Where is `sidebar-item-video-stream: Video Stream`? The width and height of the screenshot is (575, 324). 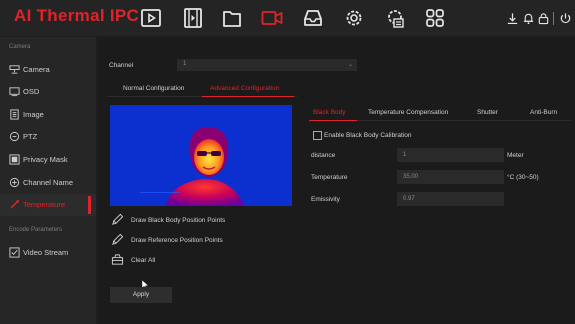 sidebar-item-video-stream: Video Stream is located at coordinates (48, 253).